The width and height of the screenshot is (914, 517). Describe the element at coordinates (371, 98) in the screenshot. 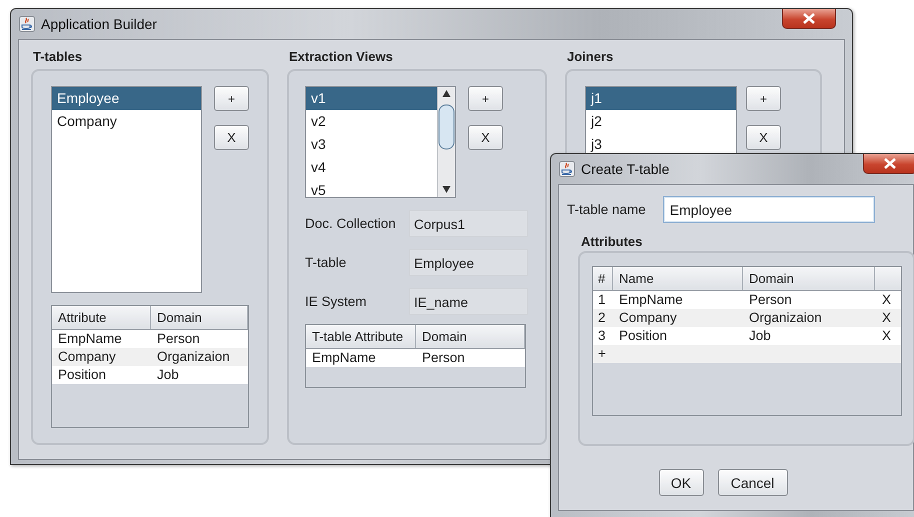

I see `list-item: v1` at that location.